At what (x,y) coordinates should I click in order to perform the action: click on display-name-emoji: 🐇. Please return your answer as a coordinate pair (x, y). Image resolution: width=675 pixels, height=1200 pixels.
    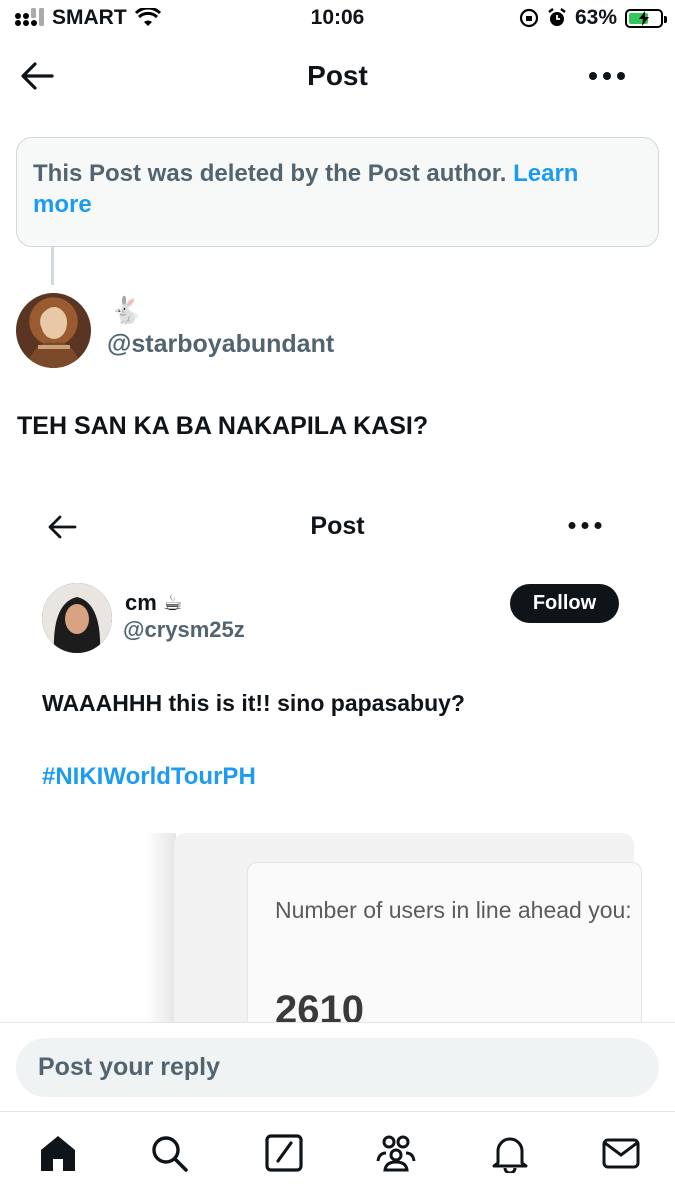
    Looking at the image, I should click on (126, 310).